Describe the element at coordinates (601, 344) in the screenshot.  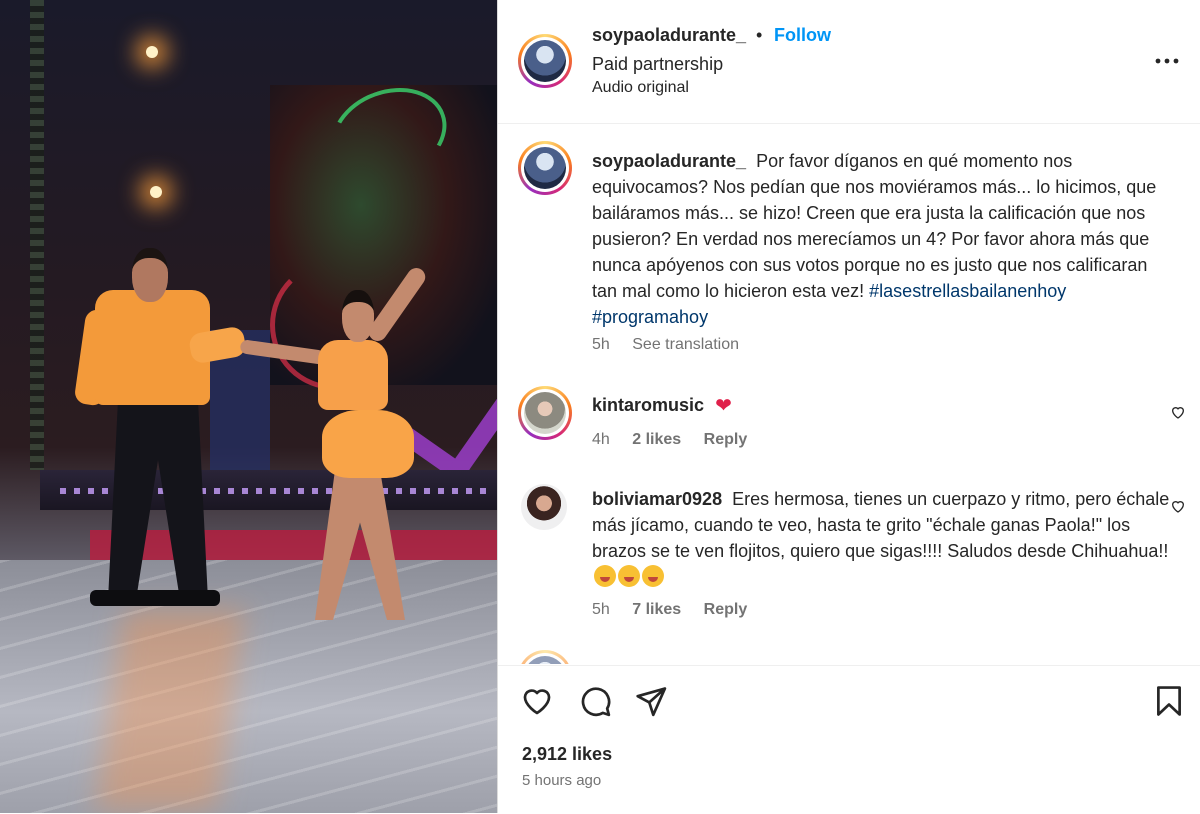
I see `caption-time: 5h` at that location.